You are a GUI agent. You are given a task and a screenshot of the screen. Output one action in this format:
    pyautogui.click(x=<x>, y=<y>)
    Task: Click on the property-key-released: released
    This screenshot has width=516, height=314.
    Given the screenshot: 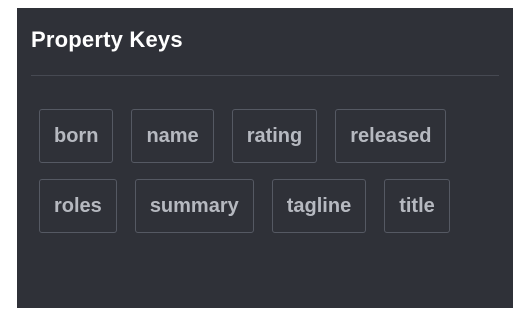 What is the action you would take?
    pyautogui.click(x=391, y=136)
    